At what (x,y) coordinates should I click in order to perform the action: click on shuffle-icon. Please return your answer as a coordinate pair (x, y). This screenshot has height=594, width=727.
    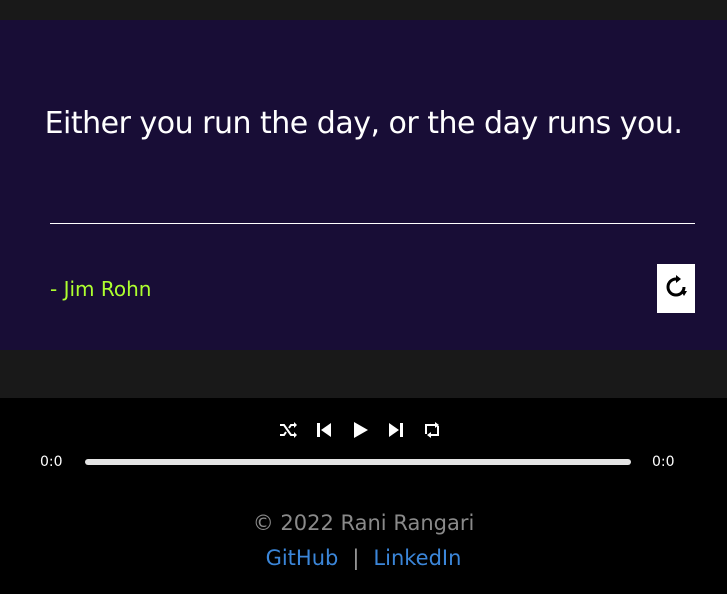
    Looking at the image, I should click on (288, 432).